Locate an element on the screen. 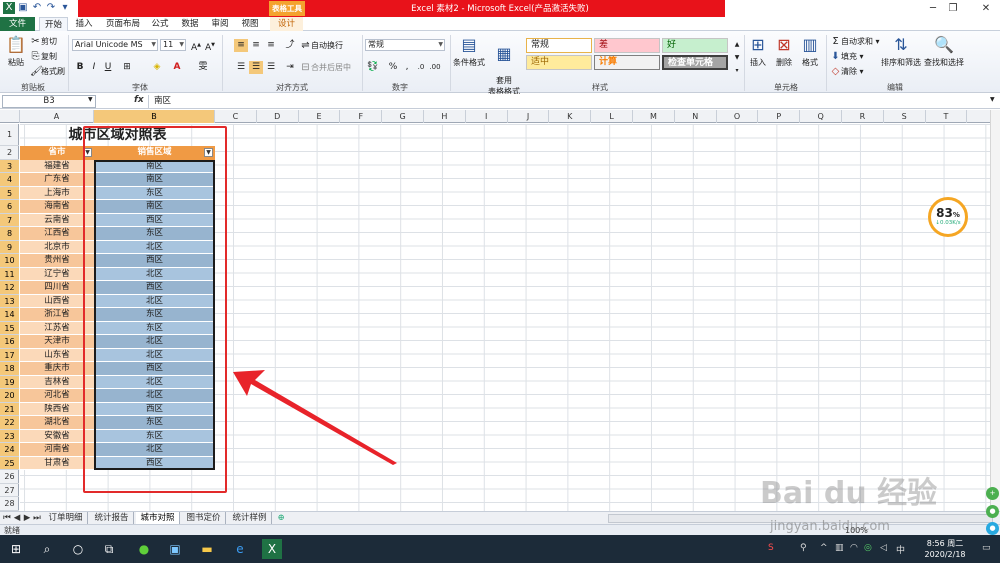 The width and height of the screenshot is (1000, 563). column-header-c: C is located at coordinates (236, 116).